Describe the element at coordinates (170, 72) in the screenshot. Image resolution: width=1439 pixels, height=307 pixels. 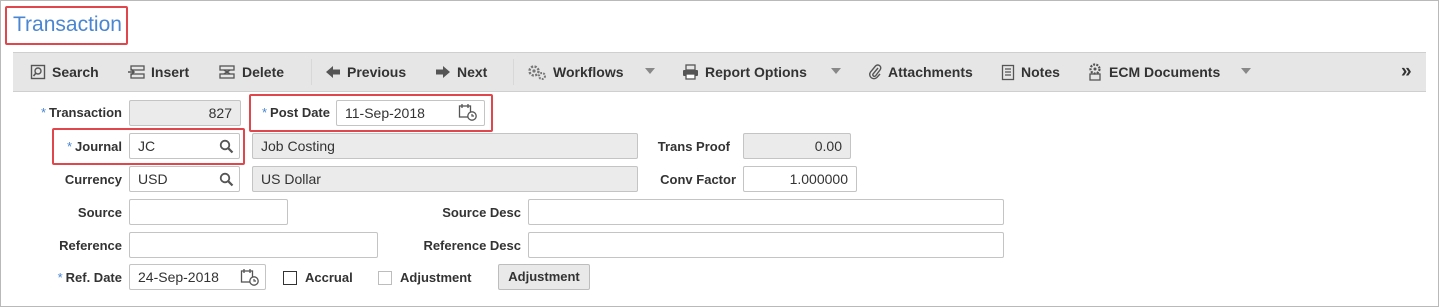
I see `insert-label: Insert` at that location.